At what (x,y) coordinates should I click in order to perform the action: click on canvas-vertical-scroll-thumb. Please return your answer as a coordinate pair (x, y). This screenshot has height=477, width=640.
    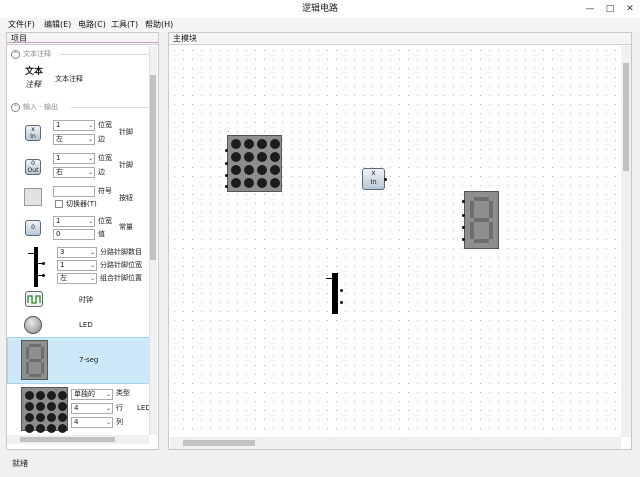
    Looking at the image, I should click on (626, 117).